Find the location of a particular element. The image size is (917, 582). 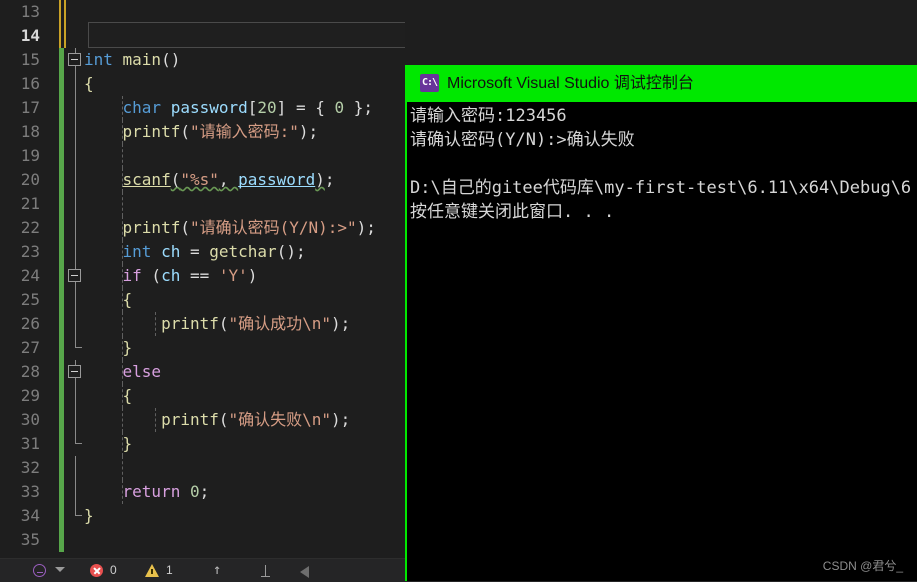

collapse-left-icon is located at coordinates (304, 572).